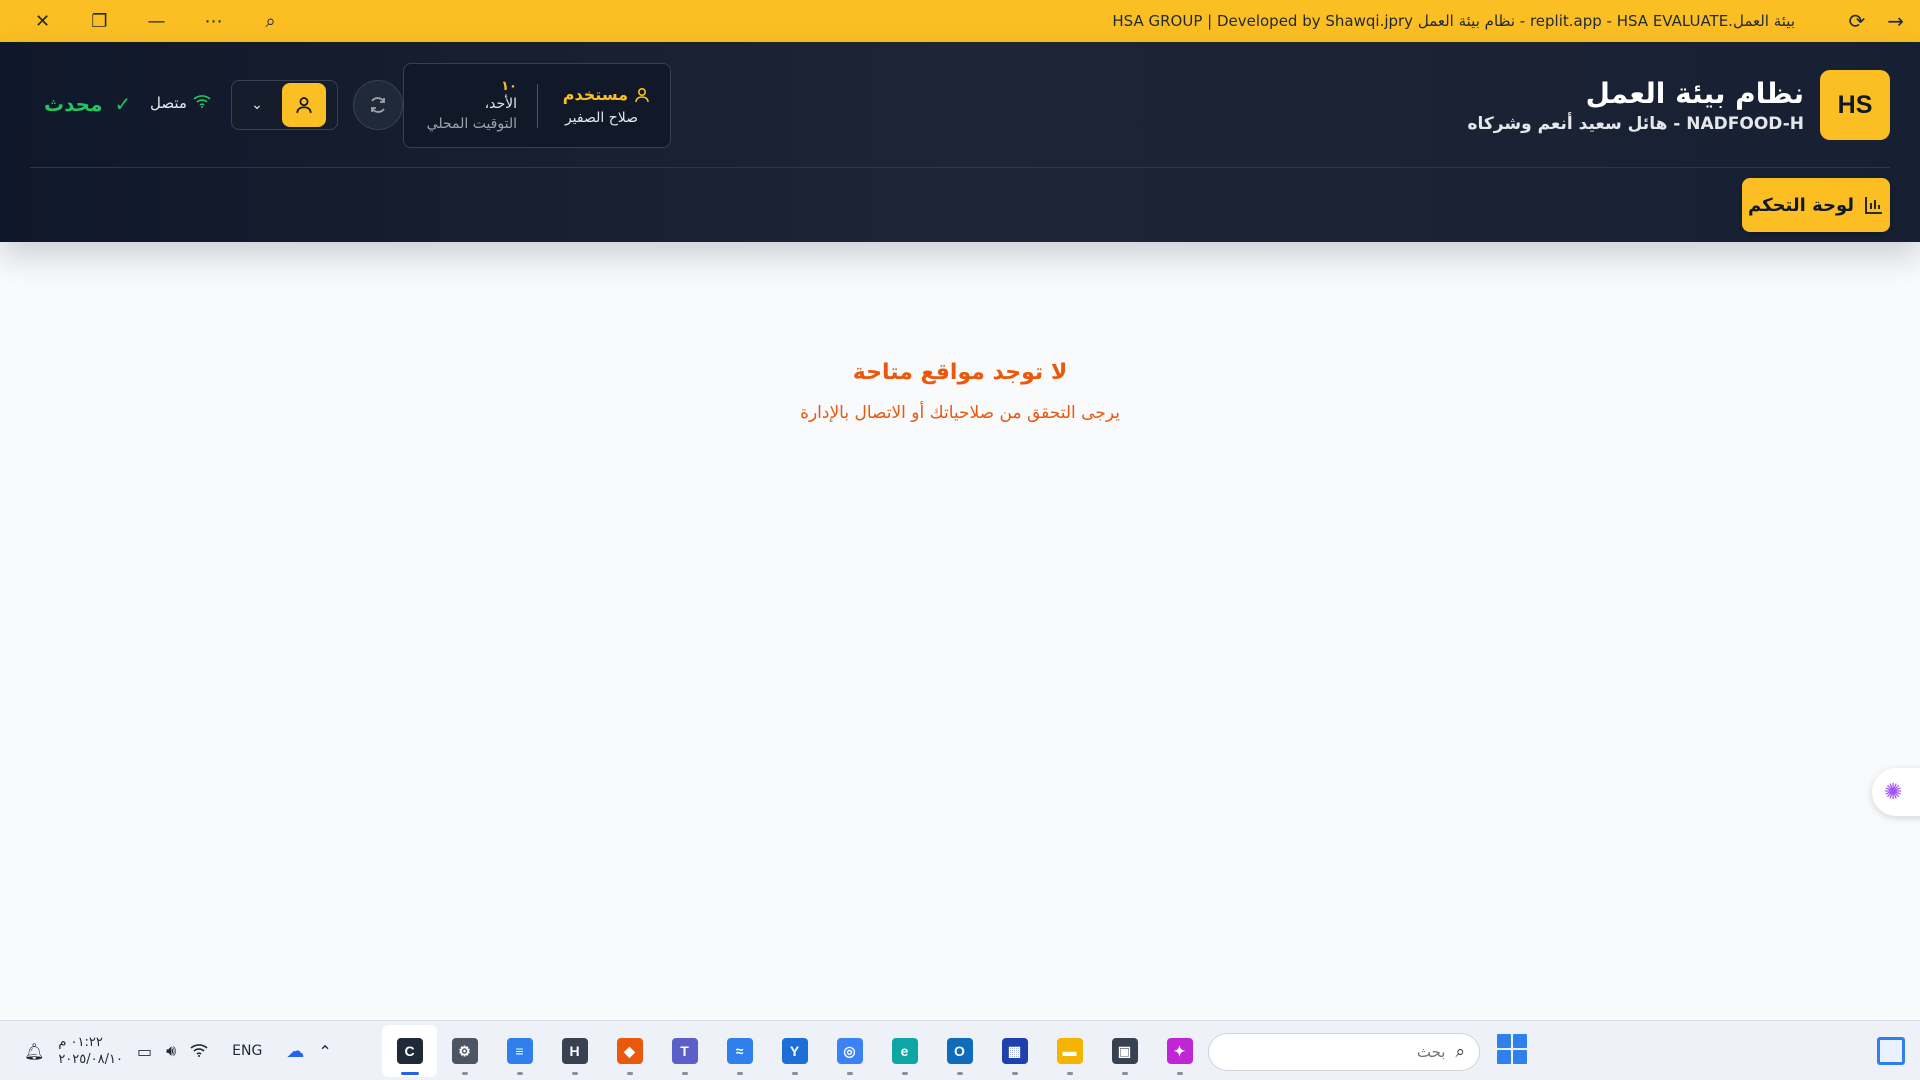 This screenshot has height=1080, width=1920. What do you see at coordinates (471, 124) in the screenshot?
I see `local-time-label: التوقيت المحلي` at bounding box center [471, 124].